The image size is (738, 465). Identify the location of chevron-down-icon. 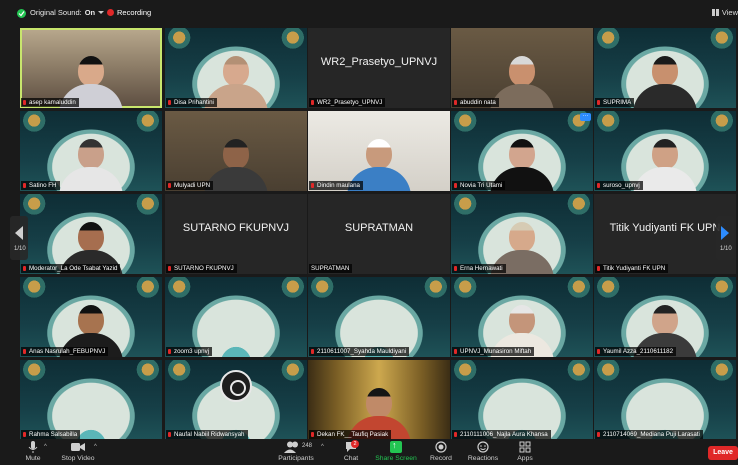
(101, 12).